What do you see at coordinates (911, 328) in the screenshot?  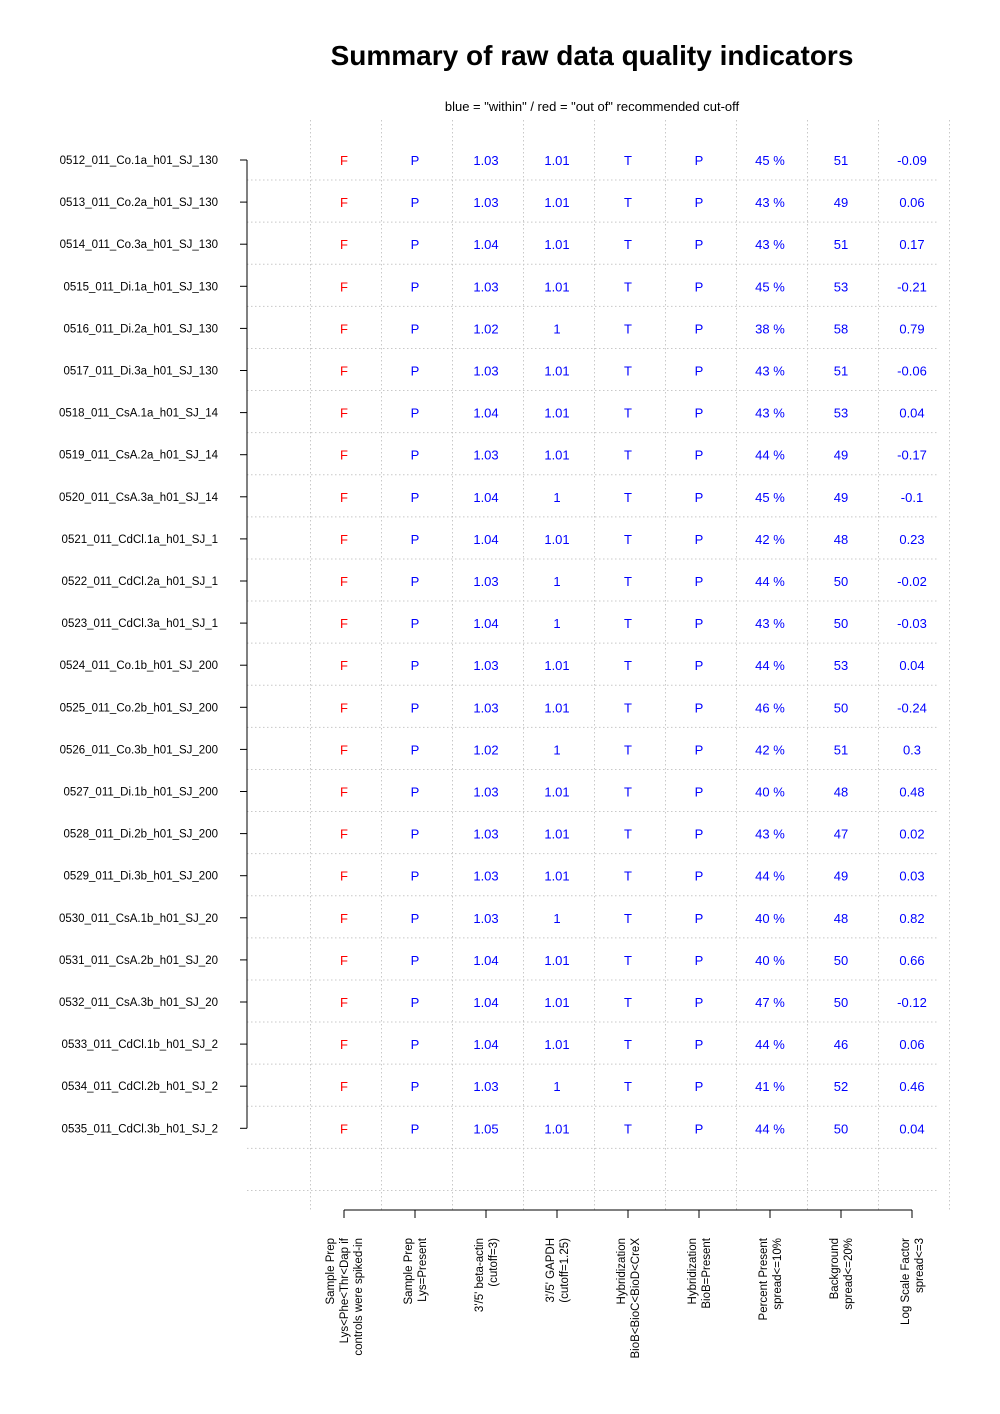 I see `table-cell: 0.79` at bounding box center [911, 328].